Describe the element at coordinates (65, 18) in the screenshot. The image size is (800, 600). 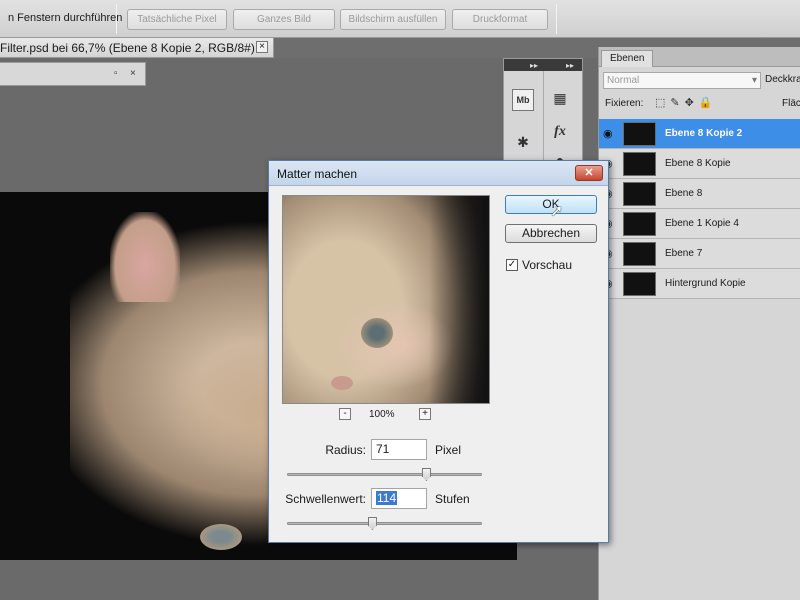
I see `options-label: n Fenstern durchführen` at that location.